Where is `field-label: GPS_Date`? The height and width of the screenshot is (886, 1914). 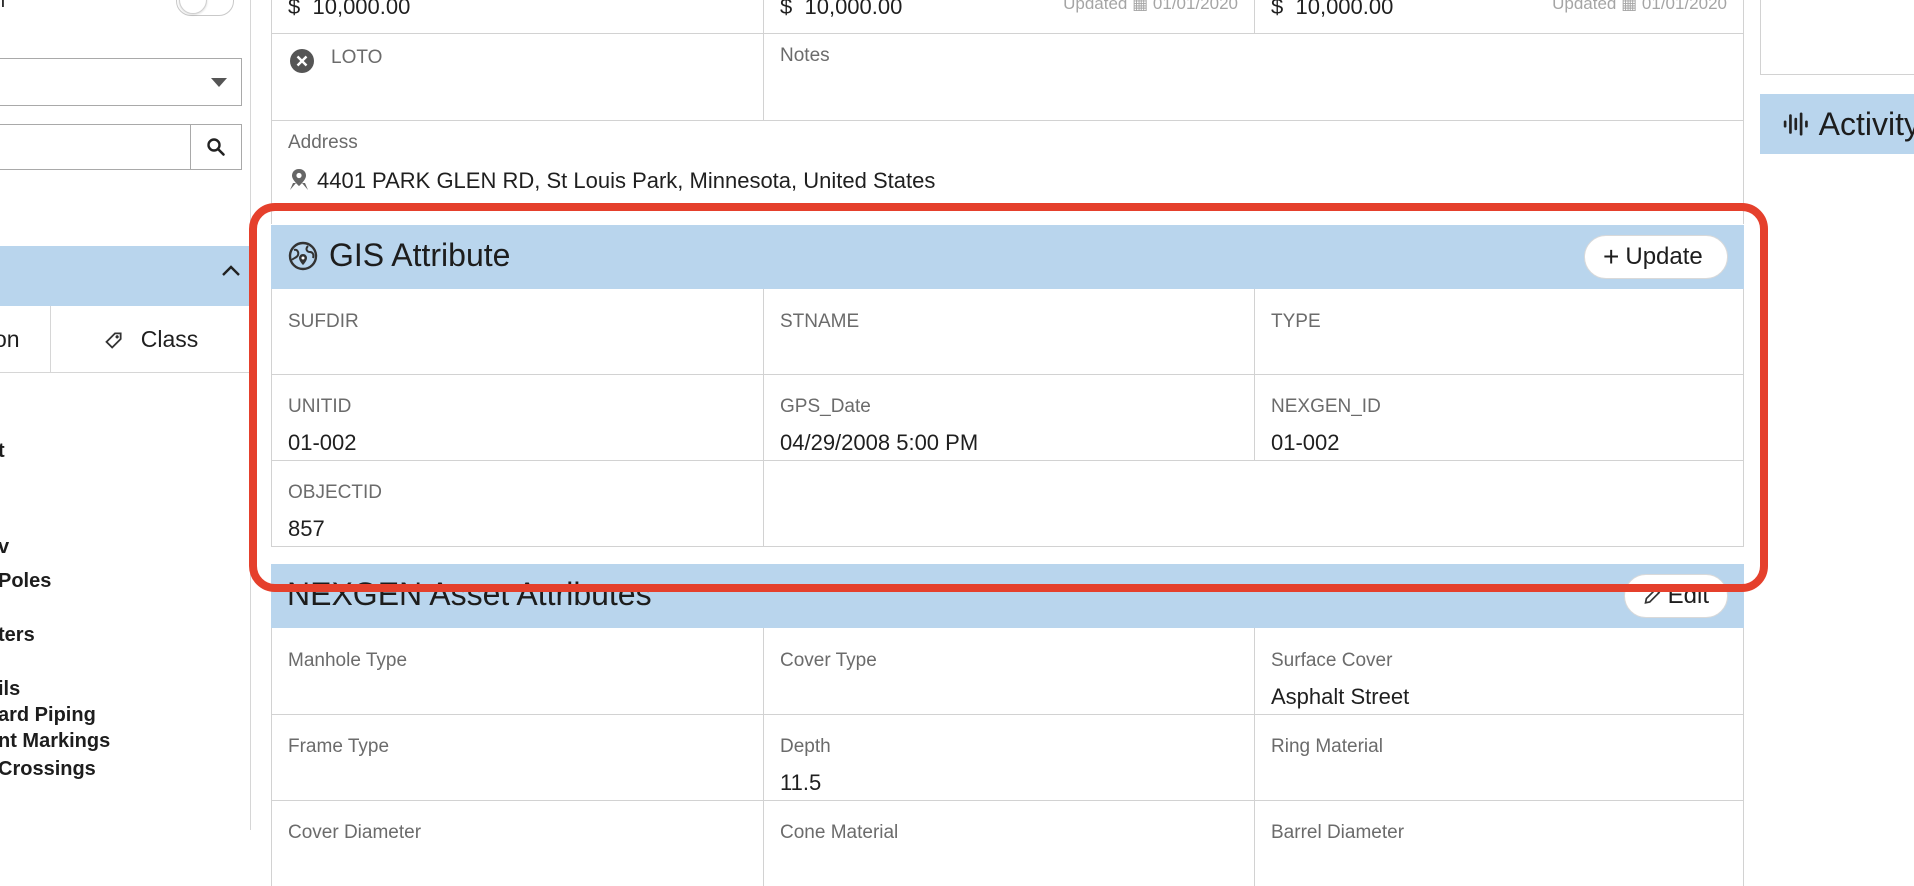 field-label: GPS_Date is located at coordinates (825, 406).